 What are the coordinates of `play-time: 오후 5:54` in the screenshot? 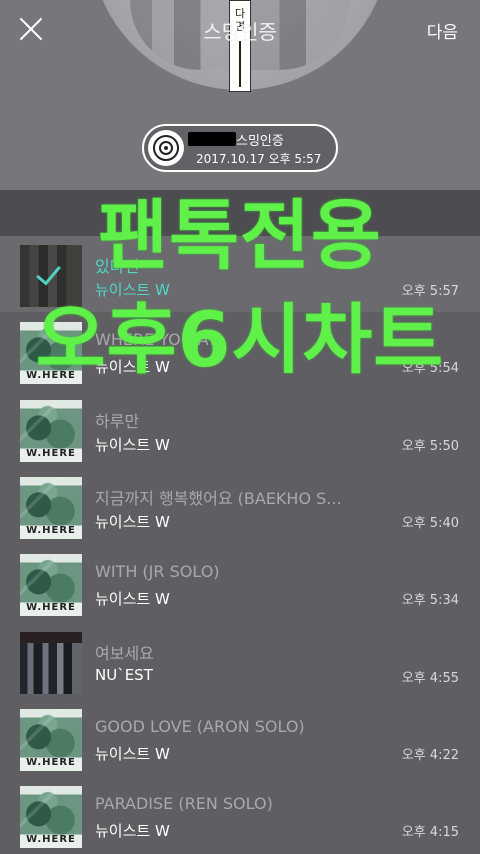 It's located at (430, 368).